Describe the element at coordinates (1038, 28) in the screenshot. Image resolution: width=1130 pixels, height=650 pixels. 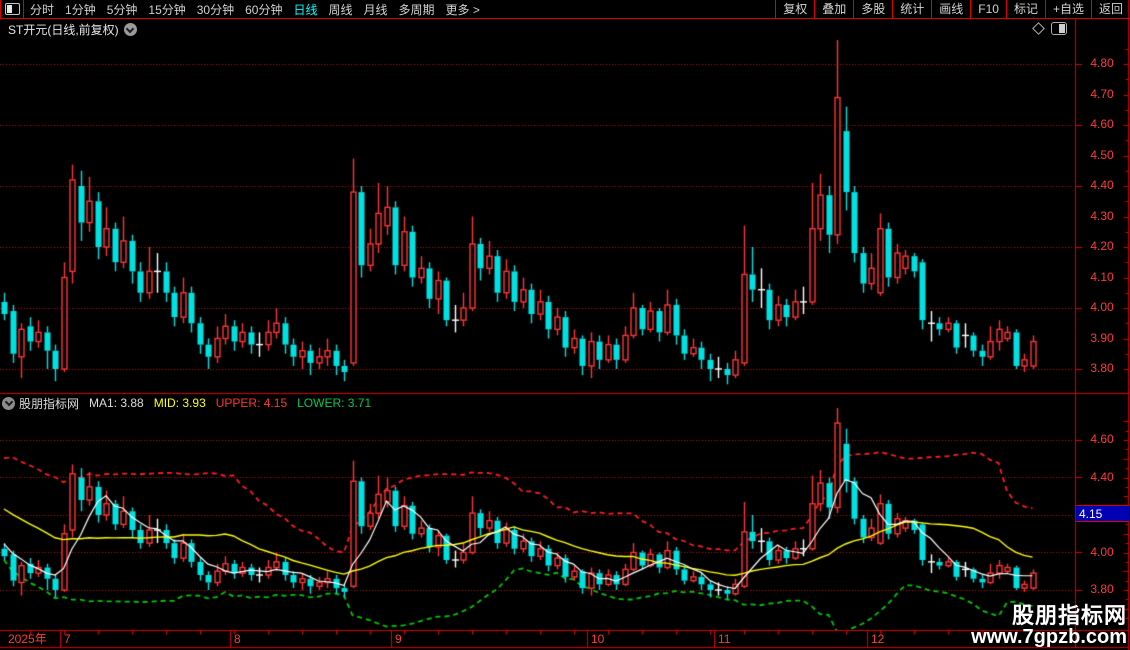
I see `diamond-icon` at that location.